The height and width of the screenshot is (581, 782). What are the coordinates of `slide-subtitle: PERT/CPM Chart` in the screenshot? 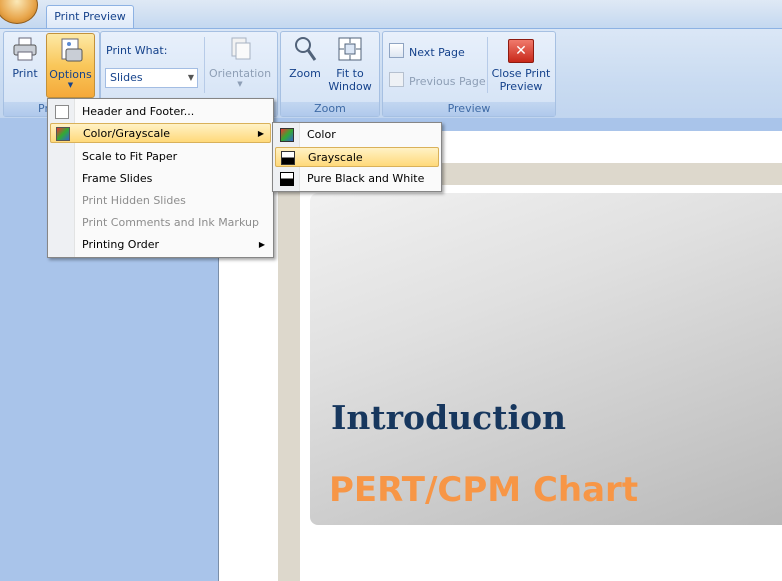 It's located at (484, 490).